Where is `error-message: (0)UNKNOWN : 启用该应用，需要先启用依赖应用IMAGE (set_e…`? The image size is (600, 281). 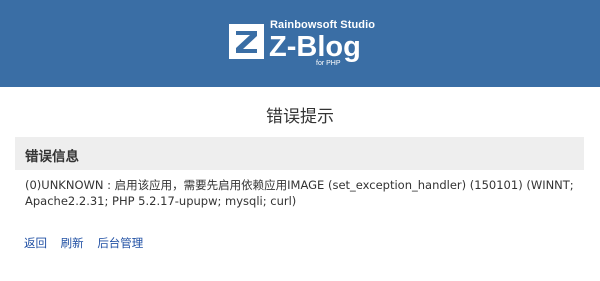
error-message: (0)UNKNOWN : 启用该应用，需要先启用依赖应用IMAGE (set_e… is located at coordinates (299, 193).